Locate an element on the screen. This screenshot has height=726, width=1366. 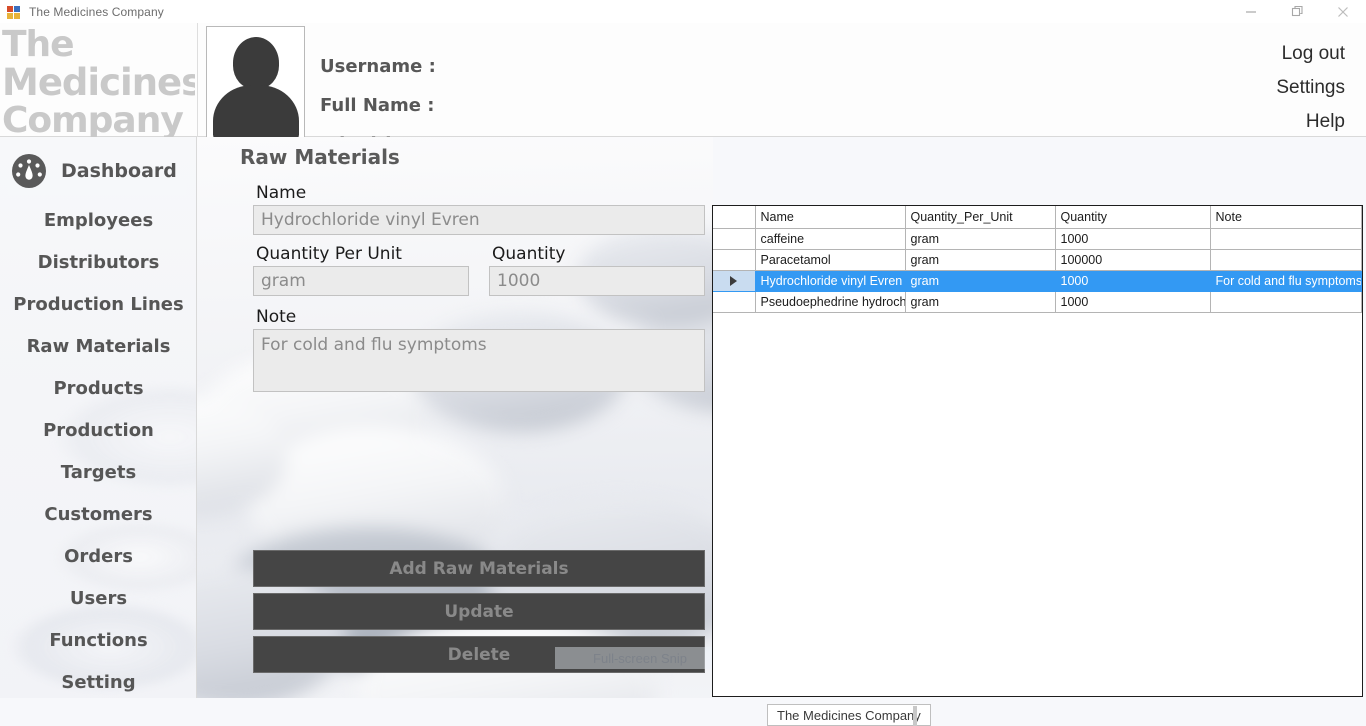
page-title: Raw Materials is located at coordinates (320, 157).